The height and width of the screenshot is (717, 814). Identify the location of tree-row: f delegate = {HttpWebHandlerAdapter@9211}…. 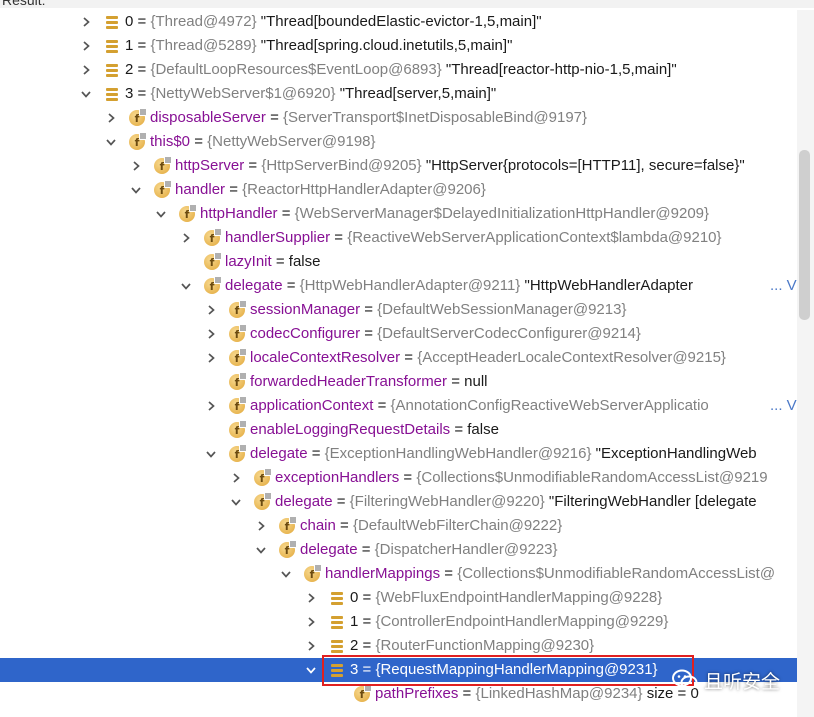
(407, 286).